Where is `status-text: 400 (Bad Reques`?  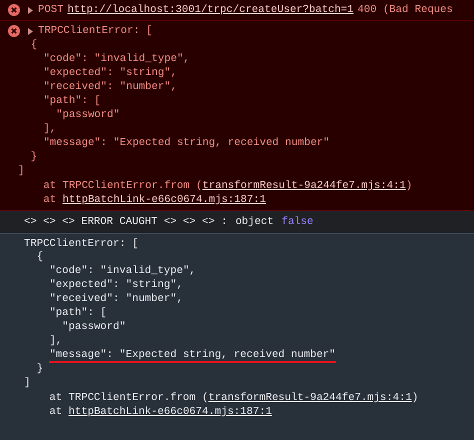 status-text: 400 (Bad Reques is located at coordinates (405, 10).